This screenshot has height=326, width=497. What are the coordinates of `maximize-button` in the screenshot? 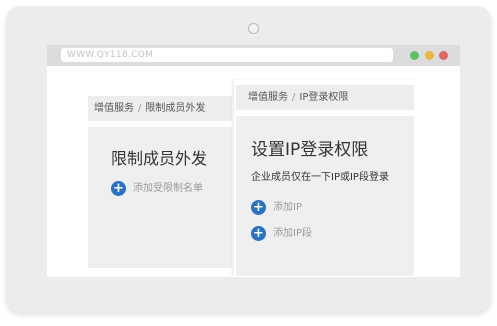 It's located at (414, 55).